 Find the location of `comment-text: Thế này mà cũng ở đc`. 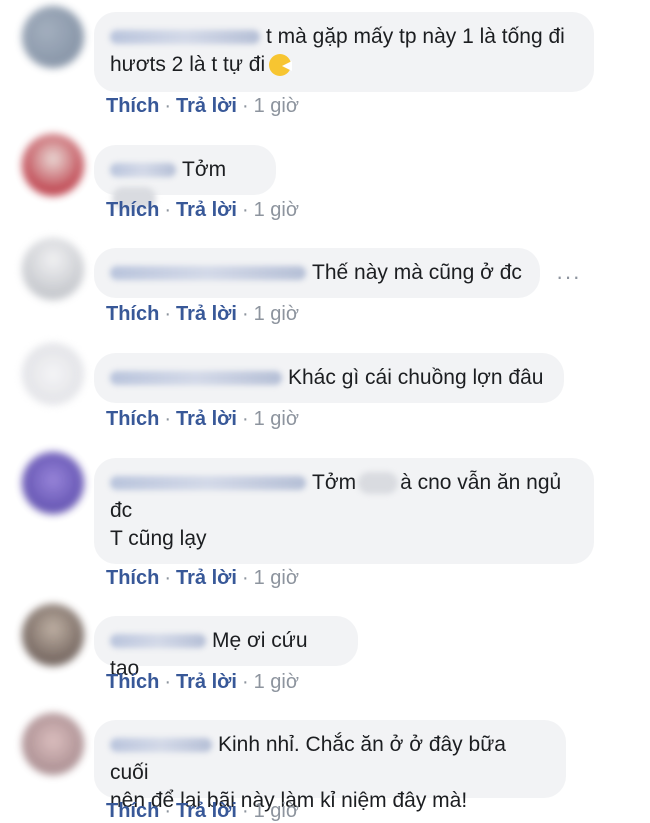

comment-text: Thế này mà cũng ở đc is located at coordinates (417, 272).